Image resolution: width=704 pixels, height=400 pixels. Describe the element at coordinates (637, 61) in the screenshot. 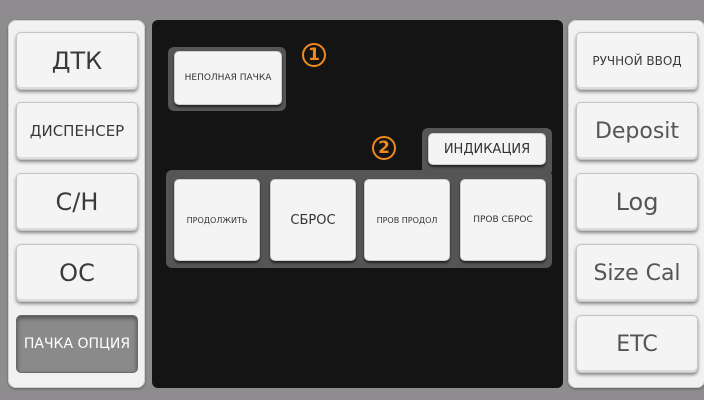

I see `manual-input-button: РУЧНОЙ ВВОД` at that location.